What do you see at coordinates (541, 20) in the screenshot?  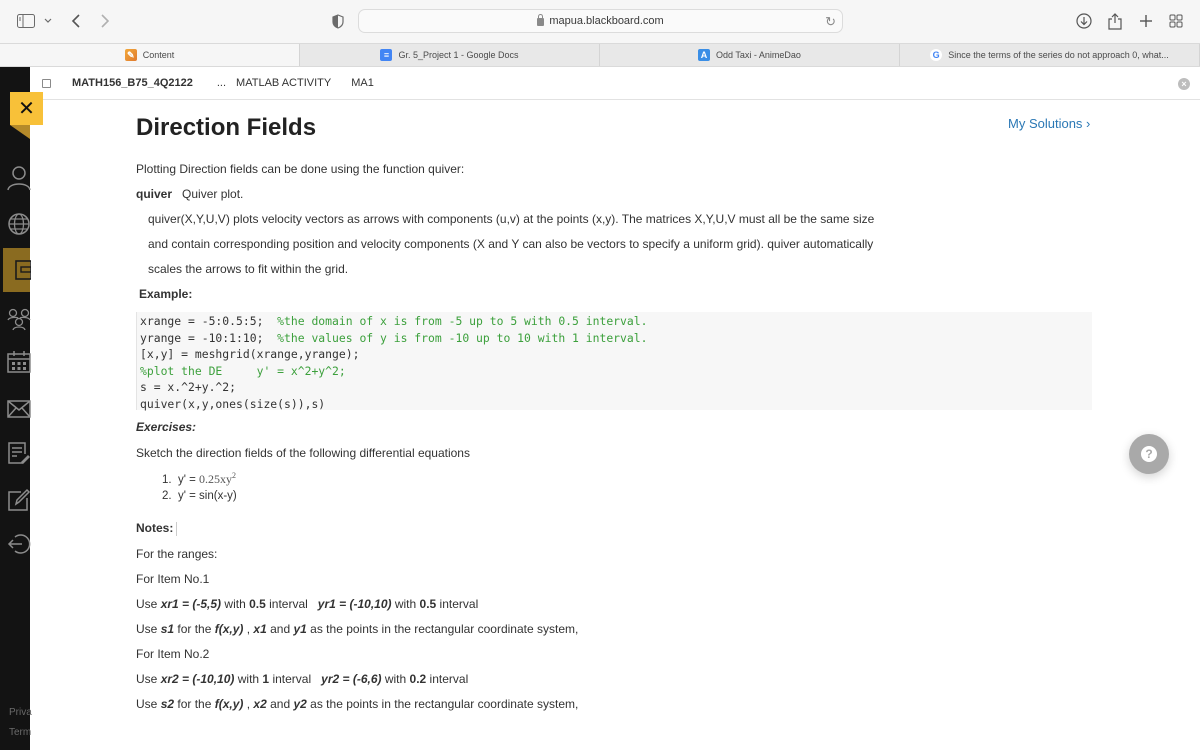 I see `lock-icon` at bounding box center [541, 20].